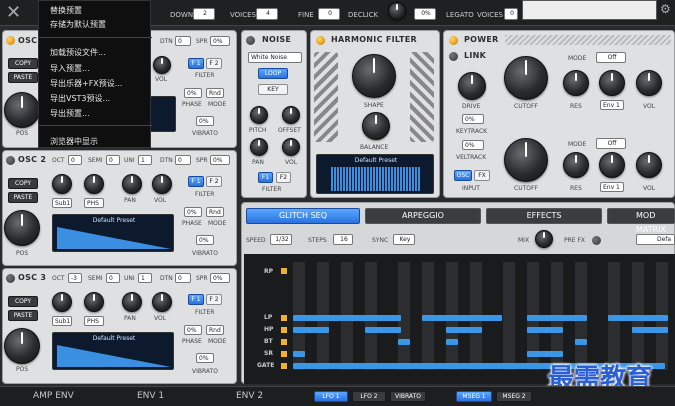 The image size is (675, 406). What do you see at coordinates (655, 239) in the screenshot?
I see `seq-default-select: Defa` at bounding box center [655, 239].